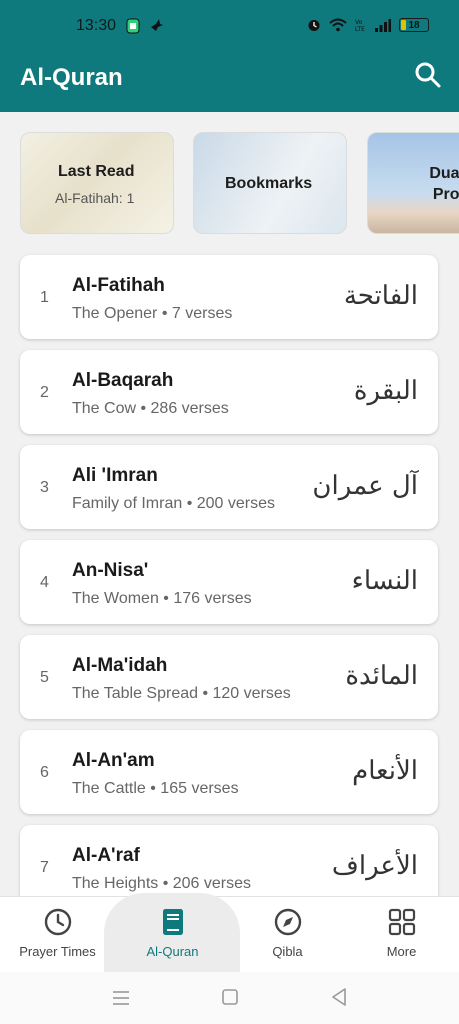 The width and height of the screenshot is (459, 1024). I want to click on surah-arabic-name: البقرة, so click(385, 391).